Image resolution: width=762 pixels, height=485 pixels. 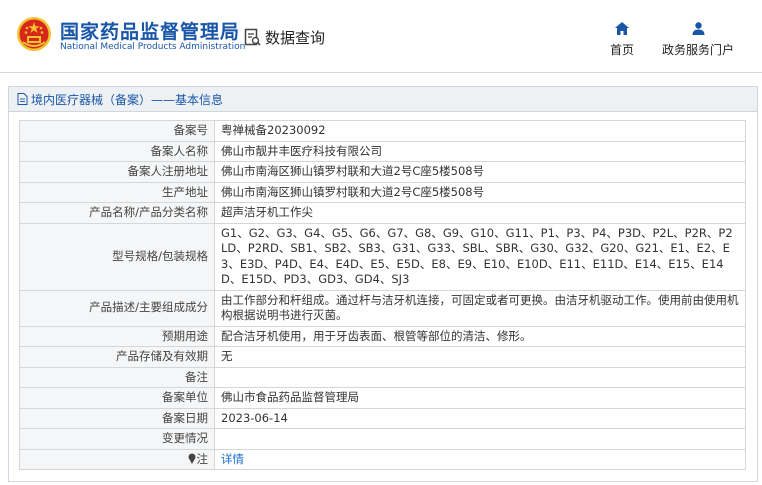 What do you see at coordinates (117, 418) in the screenshot?
I see `row-label: 备案日期` at bounding box center [117, 418].